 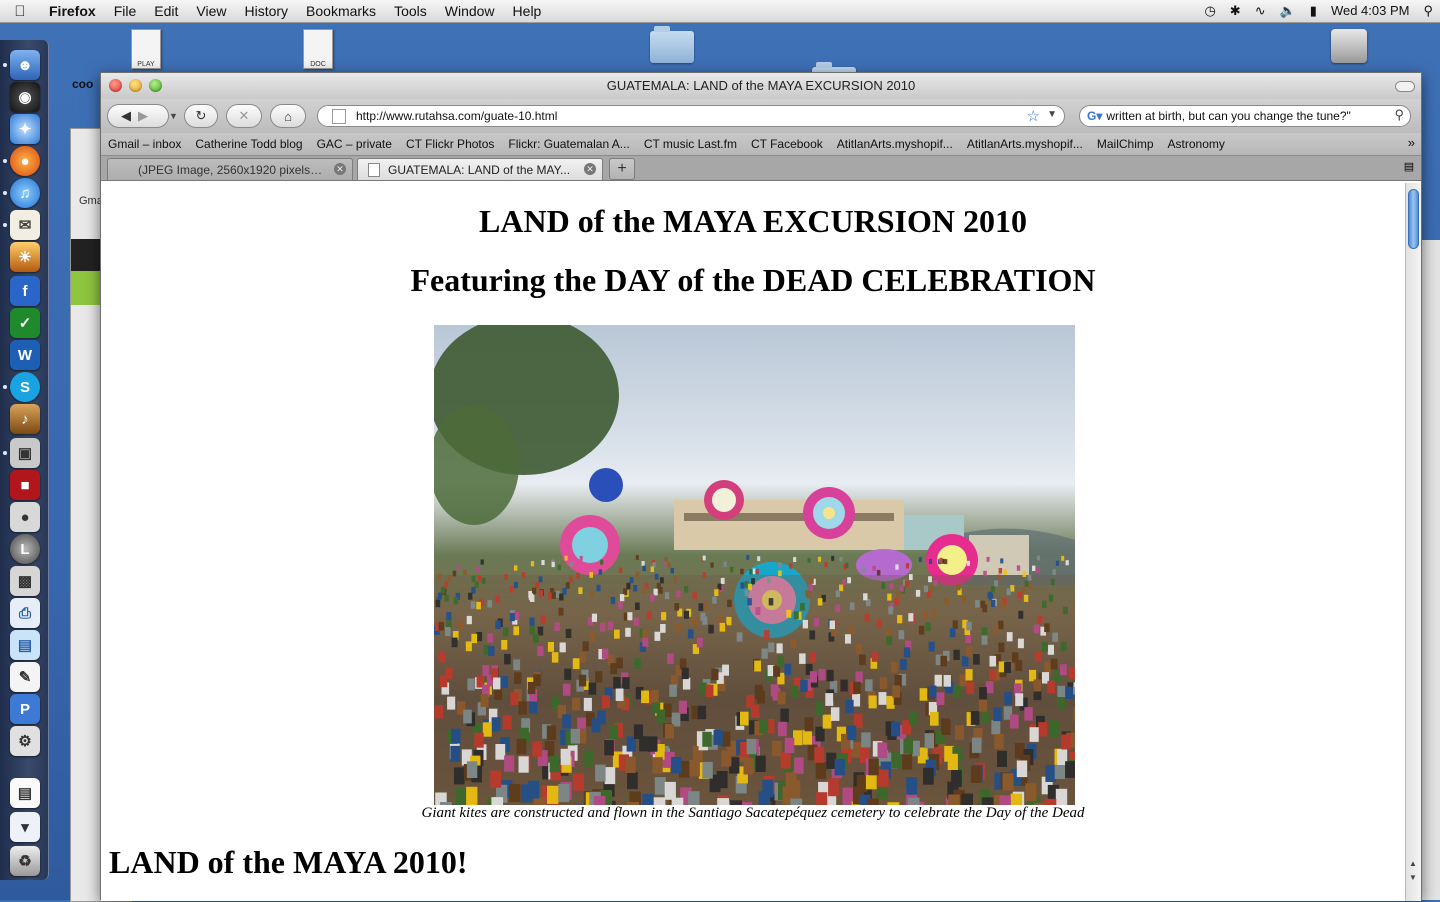 What do you see at coordinates (25, 485) in the screenshot?
I see `photo-booth-icon: ■` at bounding box center [25, 485].